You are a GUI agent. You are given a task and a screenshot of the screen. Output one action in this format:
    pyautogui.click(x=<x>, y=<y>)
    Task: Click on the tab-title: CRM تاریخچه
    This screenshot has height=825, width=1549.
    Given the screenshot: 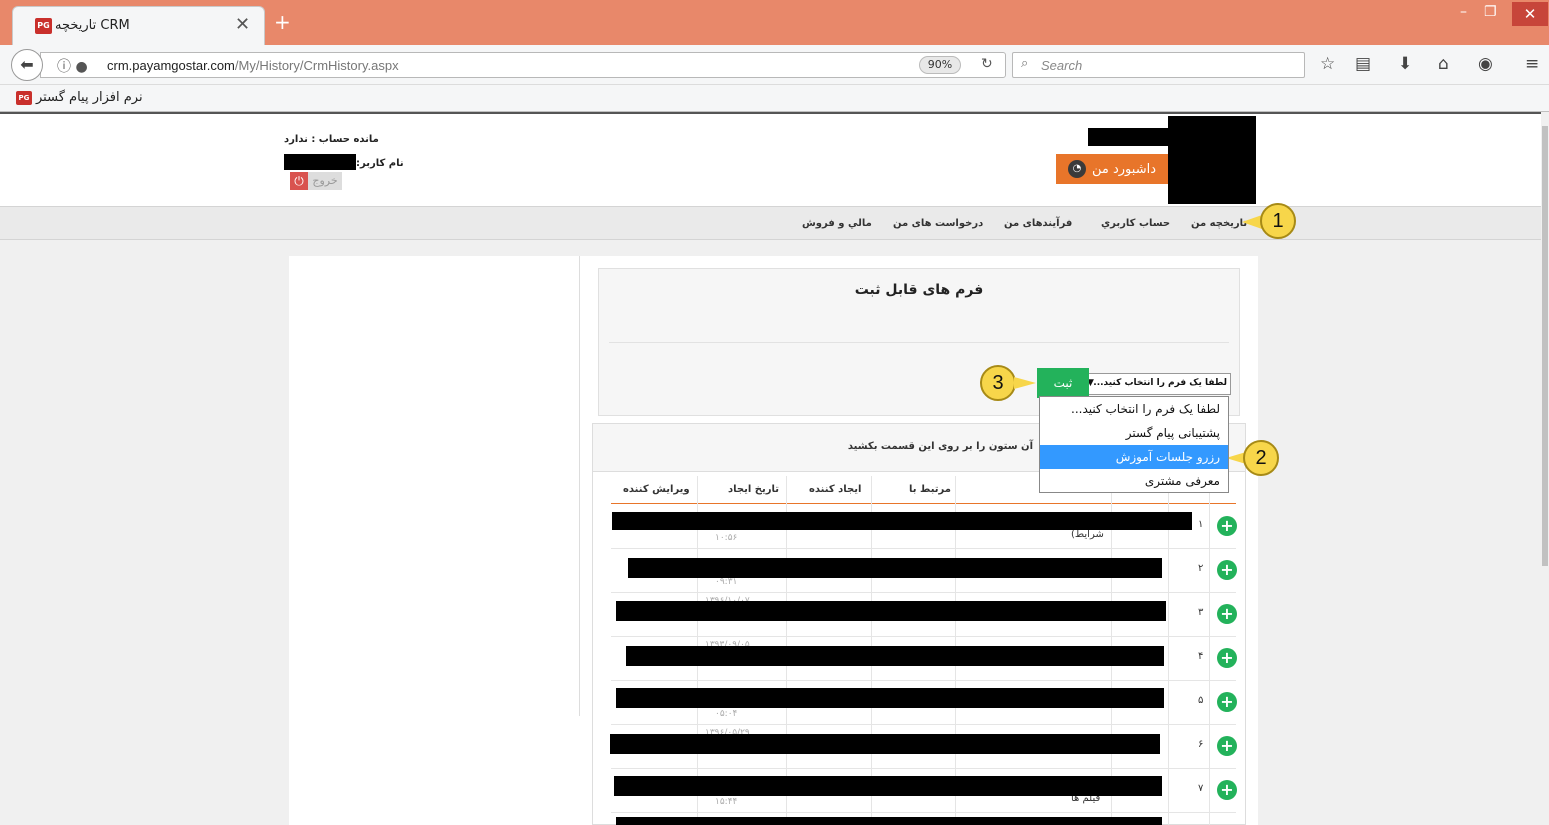 What is the action you would take?
    pyautogui.click(x=92, y=25)
    